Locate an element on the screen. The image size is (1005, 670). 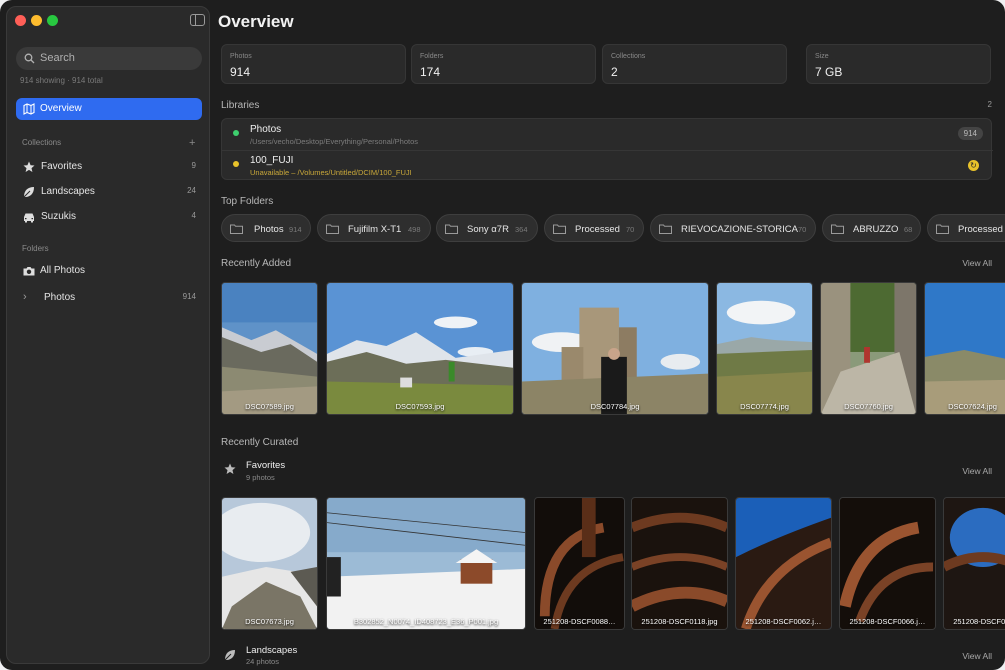
photo-thumbnail: DSC07774.jpg is located at coordinates (764, 348).